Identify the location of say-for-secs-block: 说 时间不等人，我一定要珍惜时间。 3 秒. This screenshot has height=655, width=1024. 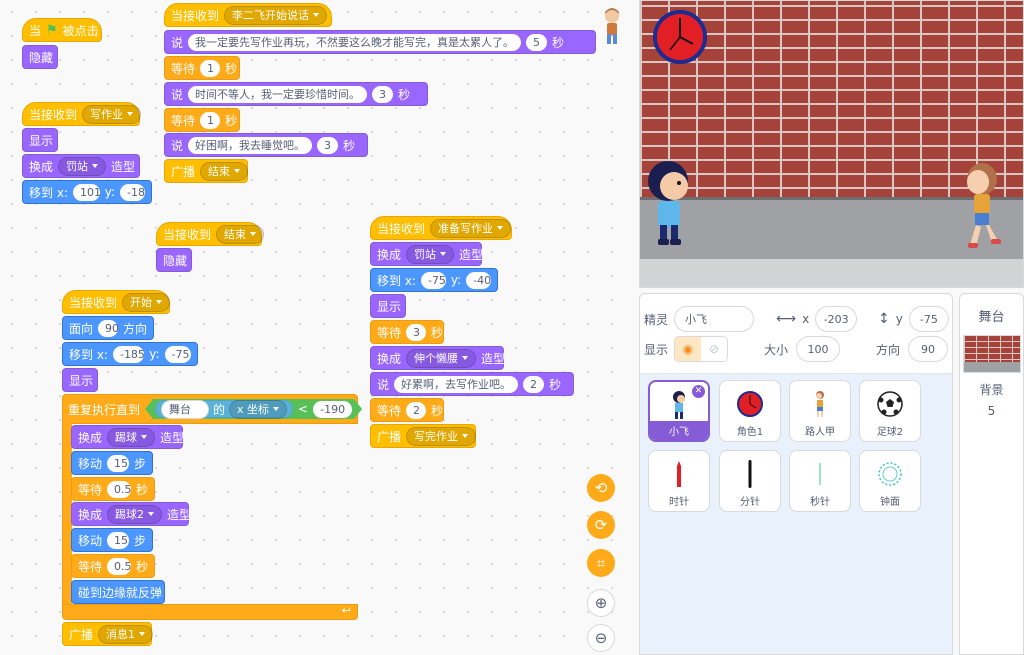
(296, 94).